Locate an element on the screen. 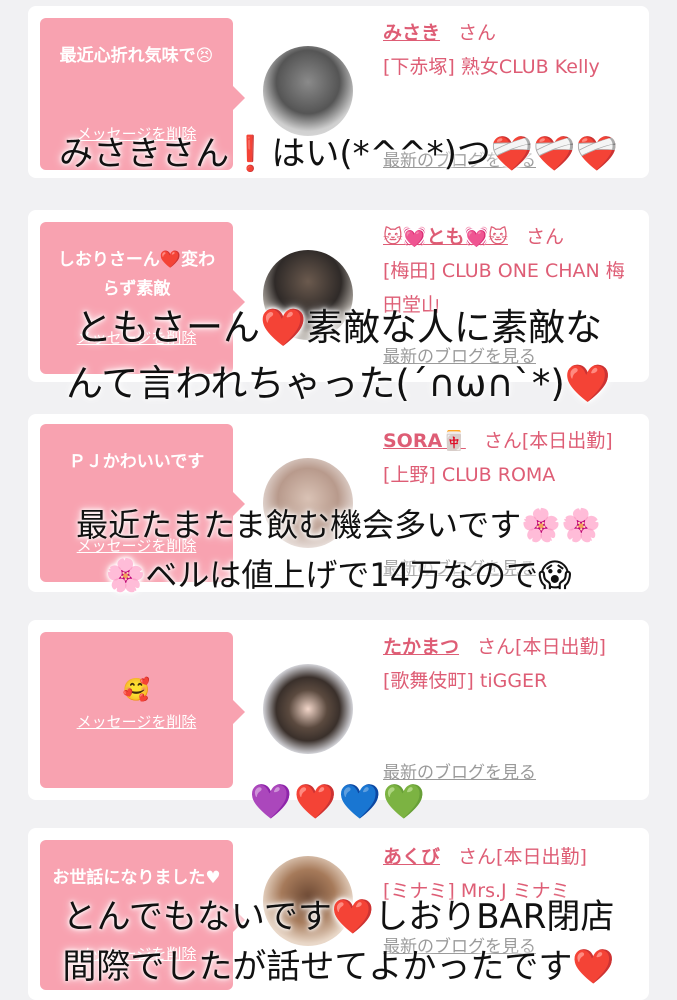 The image size is (677, 1000). reply-caption: ともさーん❤️素敵な人に素敵な んて言われちゃった(´∩ω∩`*)❤️ is located at coordinates (338, 356).